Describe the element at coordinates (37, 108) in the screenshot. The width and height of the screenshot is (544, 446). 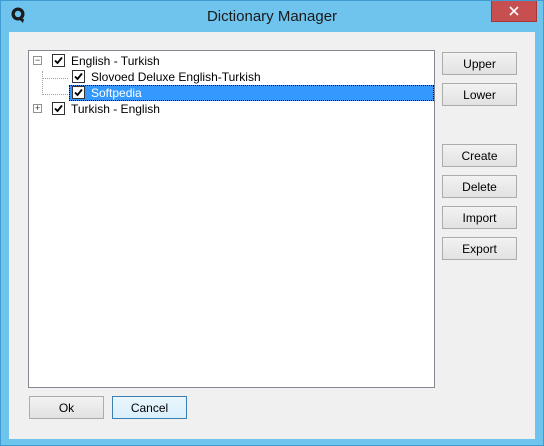
I see `expand-icon: +` at that location.